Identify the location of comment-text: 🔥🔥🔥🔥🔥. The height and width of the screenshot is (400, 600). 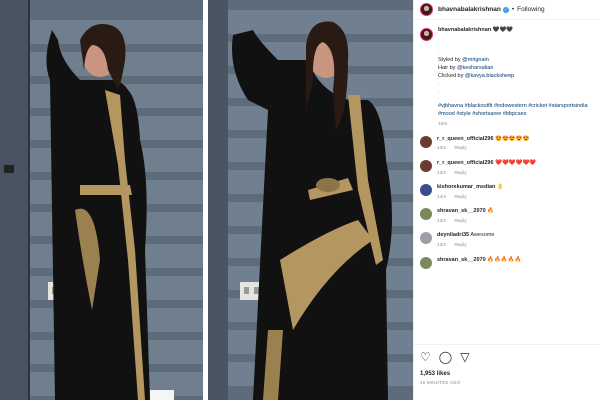
(504, 259).